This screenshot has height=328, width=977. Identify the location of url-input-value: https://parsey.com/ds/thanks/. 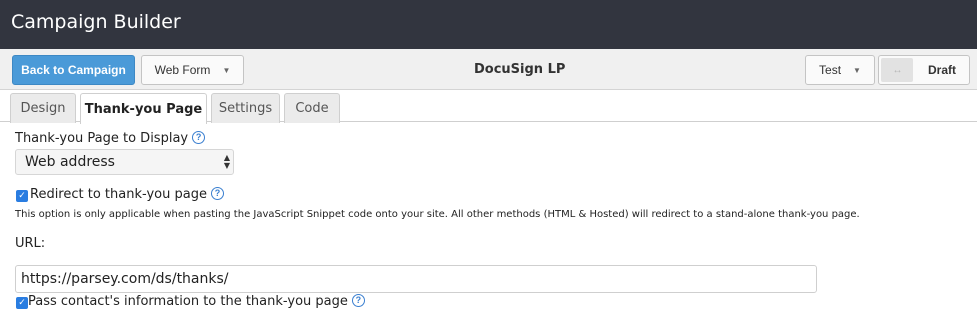
(125, 279).